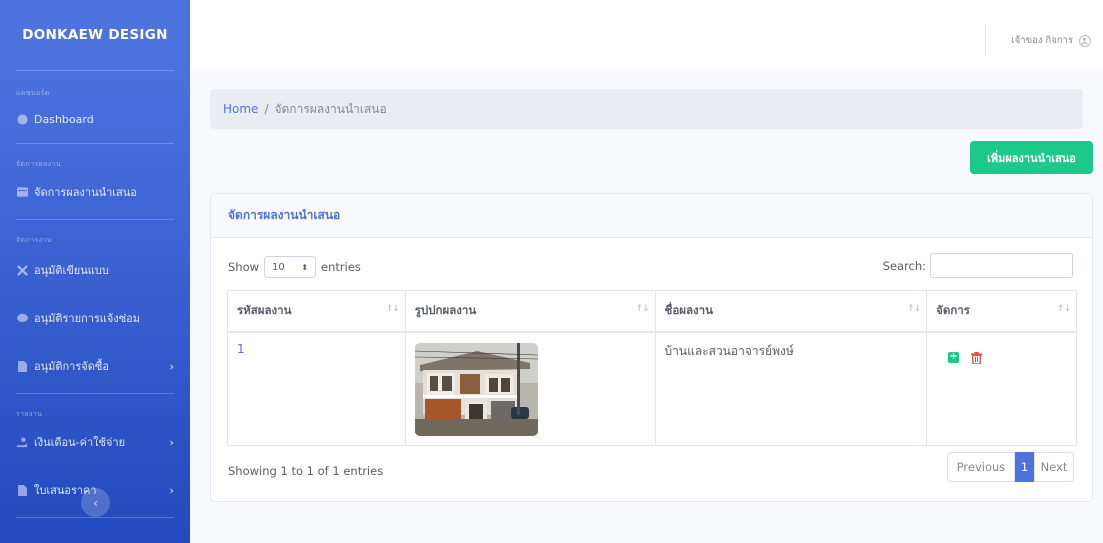 This screenshot has width=1103, height=543. What do you see at coordinates (244, 267) in the screenshot?
I see `show-label: Show` at bounding box center [244, 267].